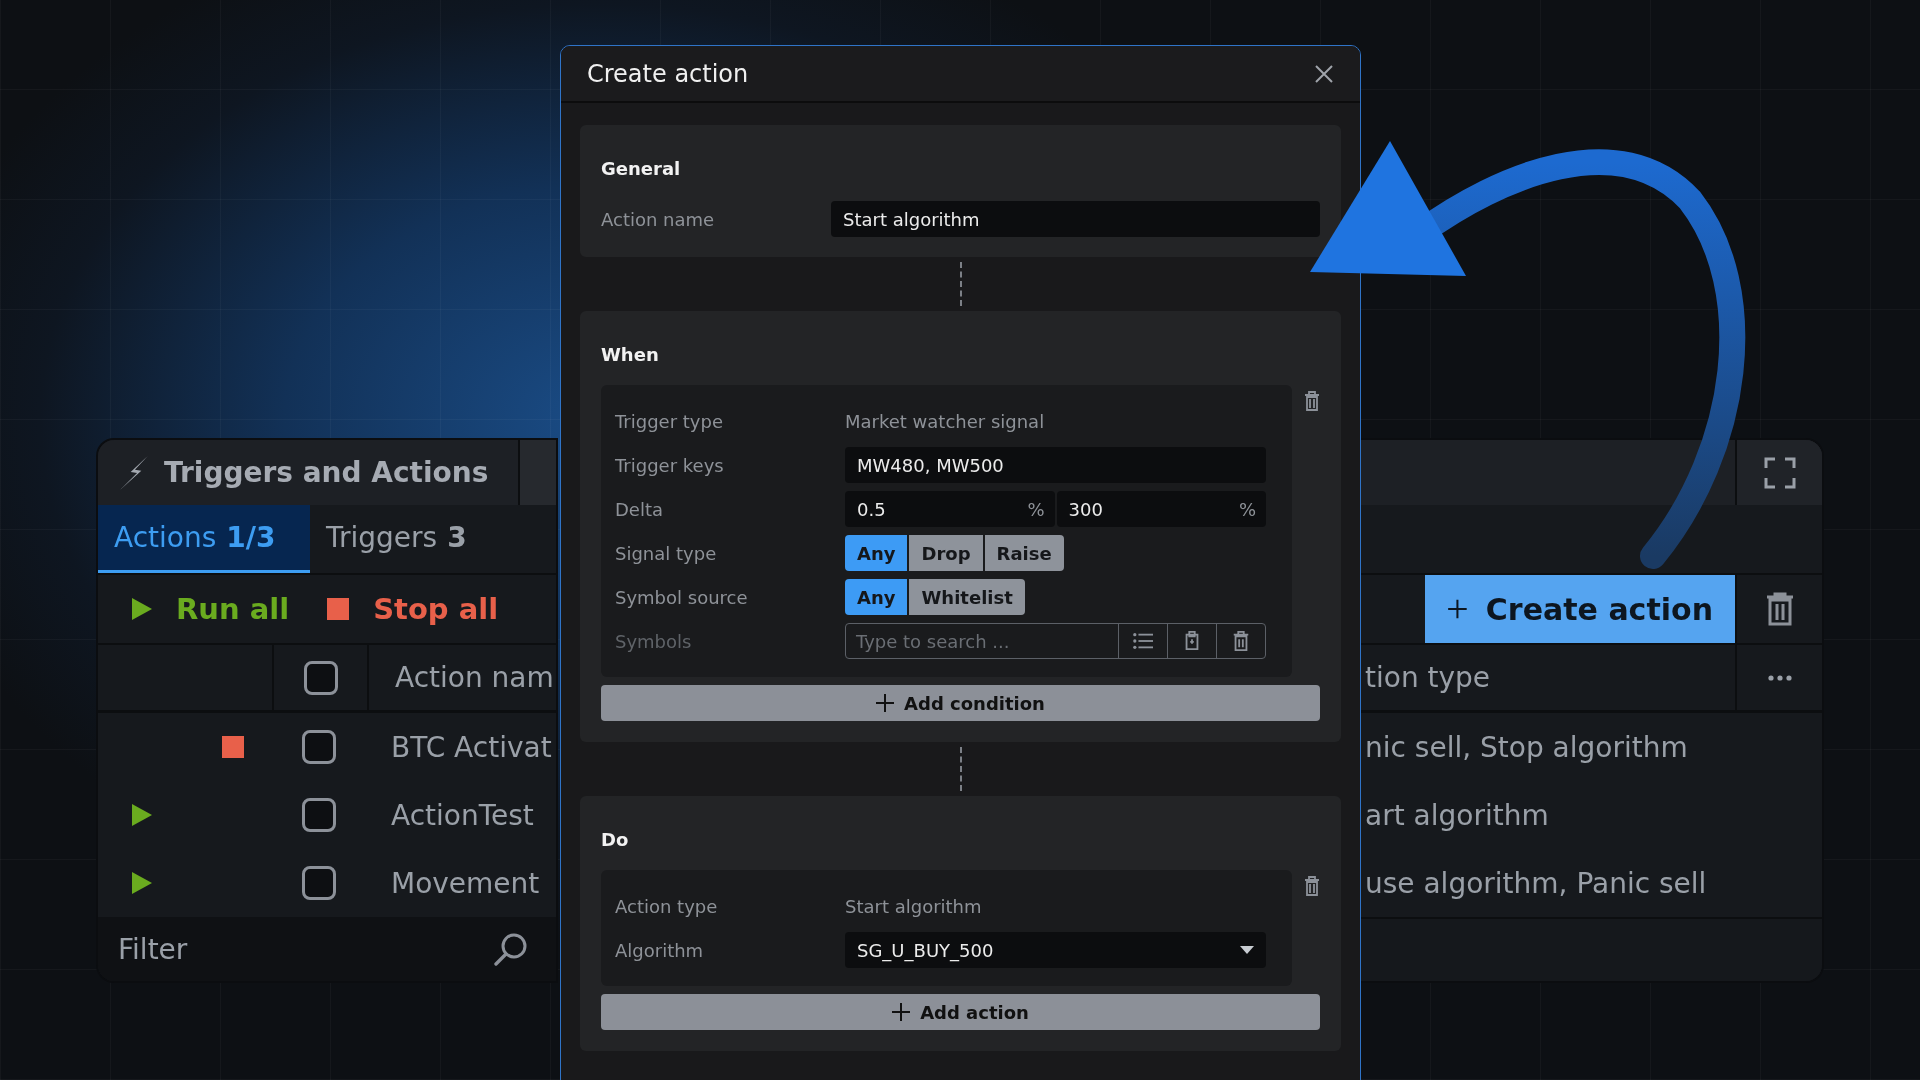  Describe the element at coordinates (1580, 609) in the screenshot. I see `create-action-button: Create action` at that location.